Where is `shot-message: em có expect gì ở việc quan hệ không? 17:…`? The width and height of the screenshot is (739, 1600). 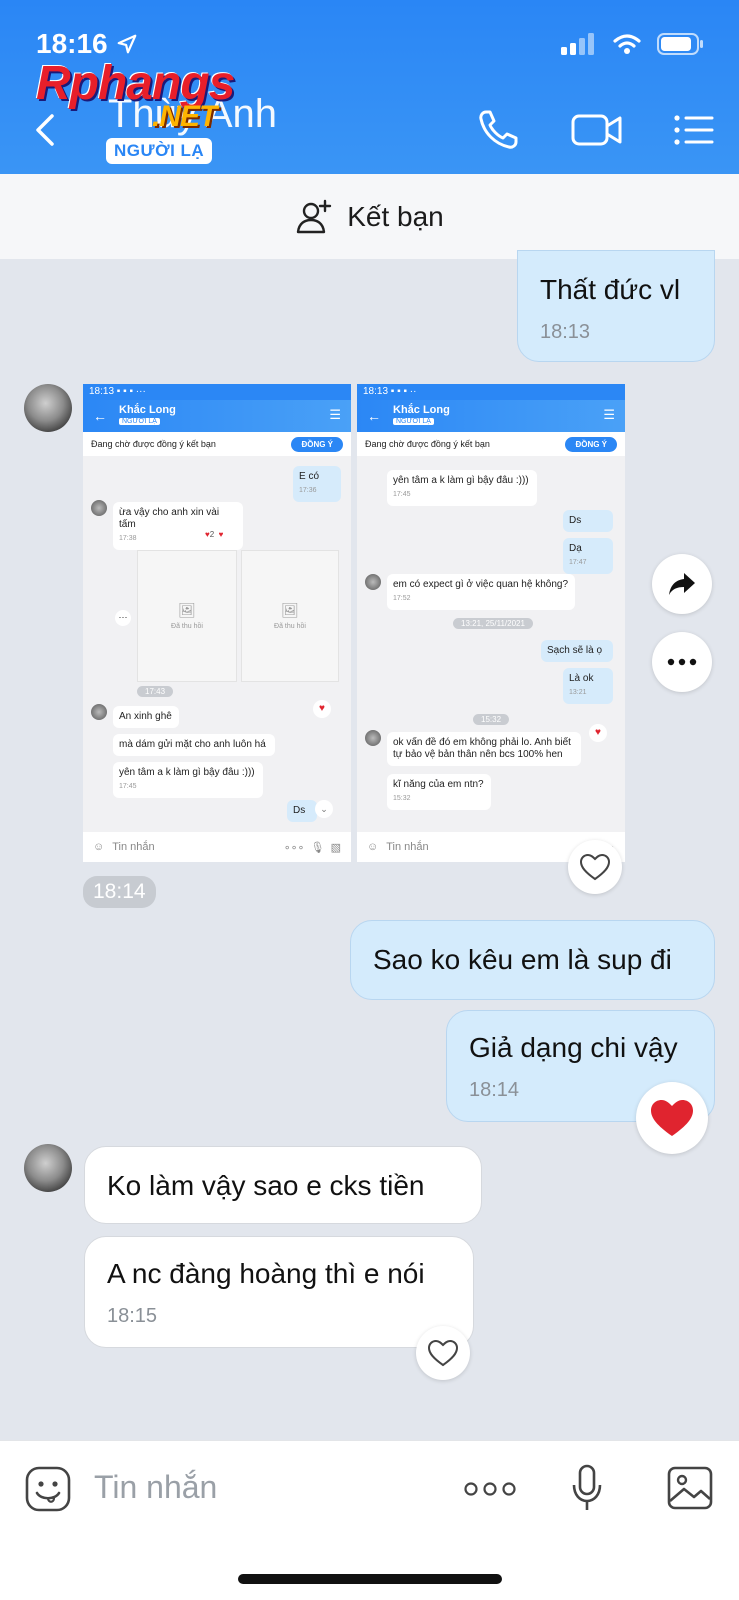
shot-message: em có expect gì ở việc quan hệ không? 17:… is located at coordinates (481, 592).